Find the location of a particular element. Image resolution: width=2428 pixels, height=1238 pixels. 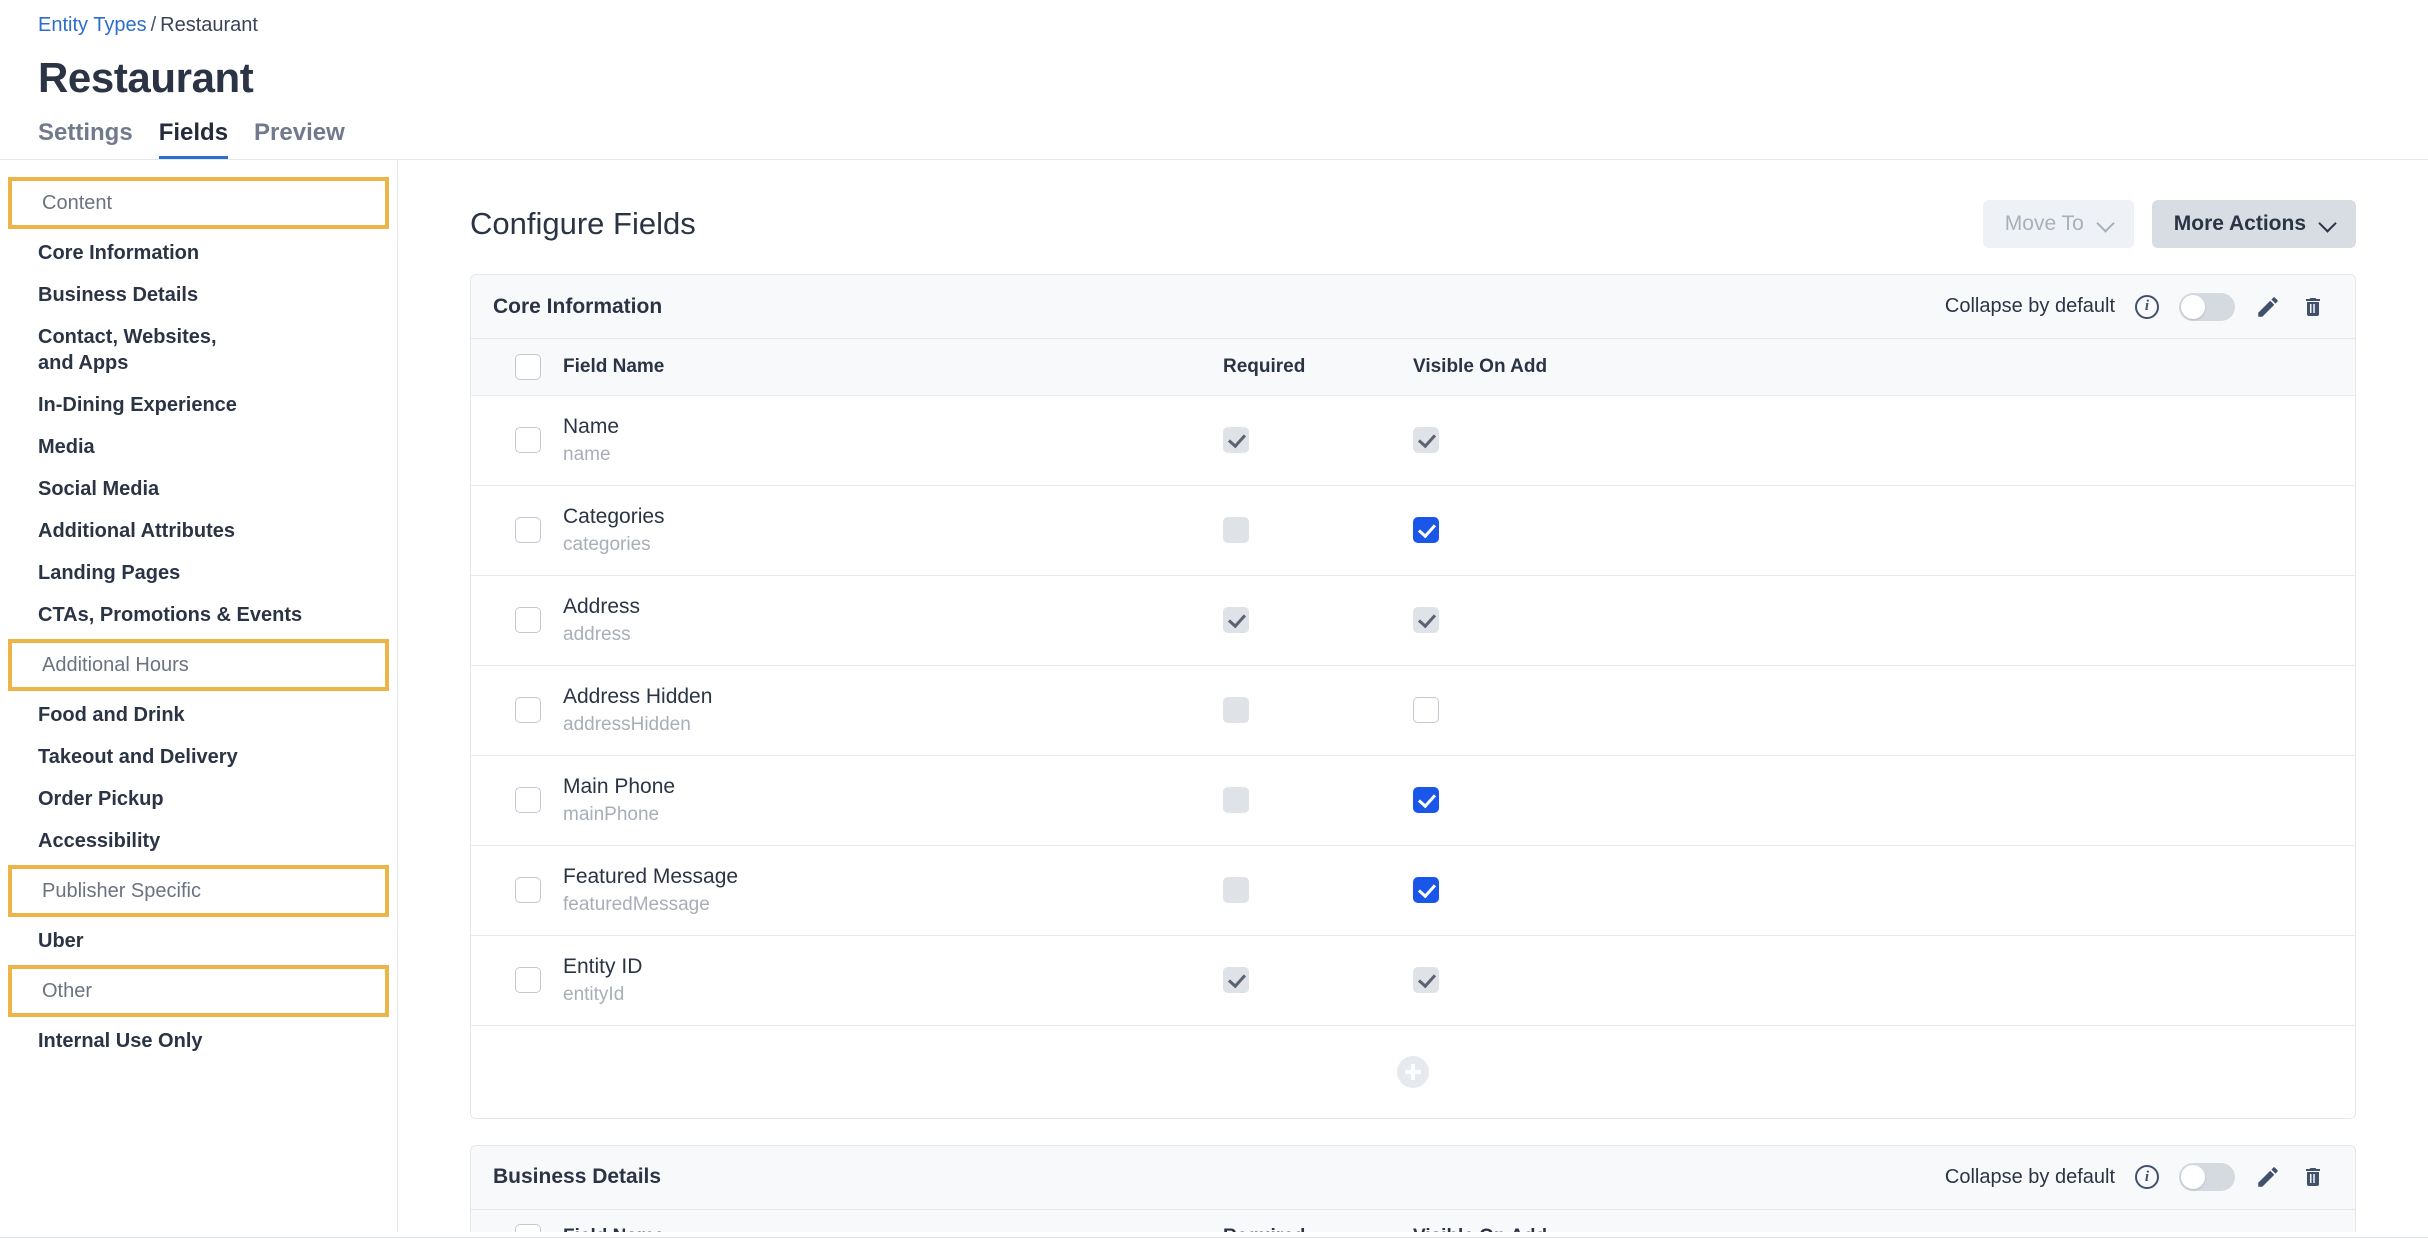

breadcrumb-link-entity-types: Entity Types is located at coordinates (92, 25).